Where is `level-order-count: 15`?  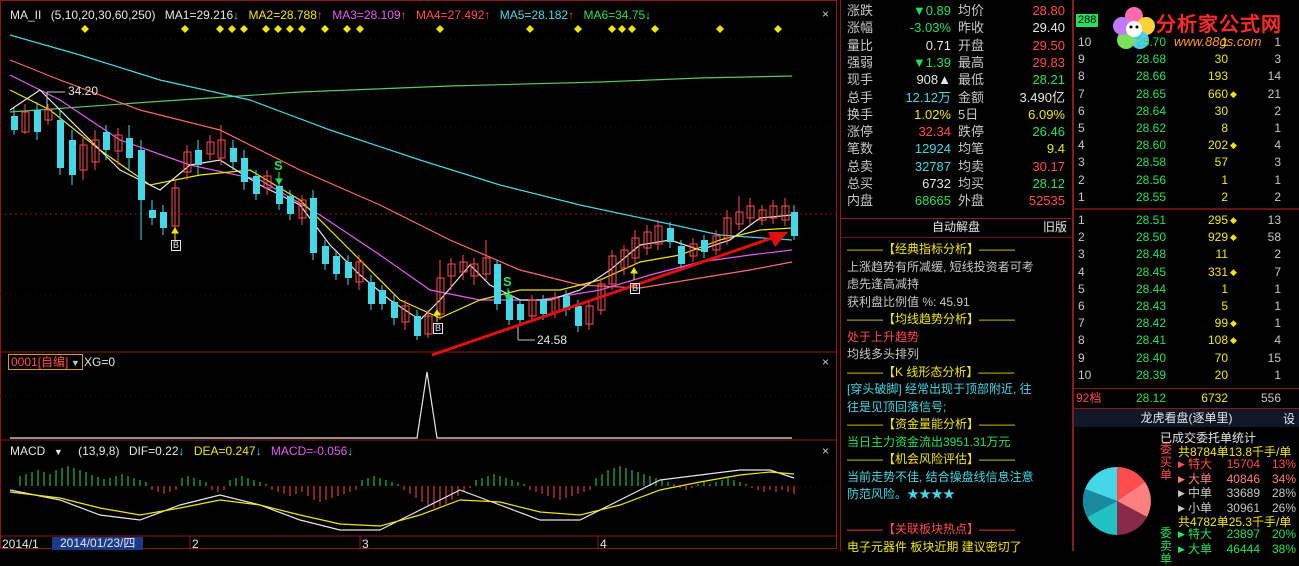
level-order-count: 15 is located at coordinates (1274, 357).